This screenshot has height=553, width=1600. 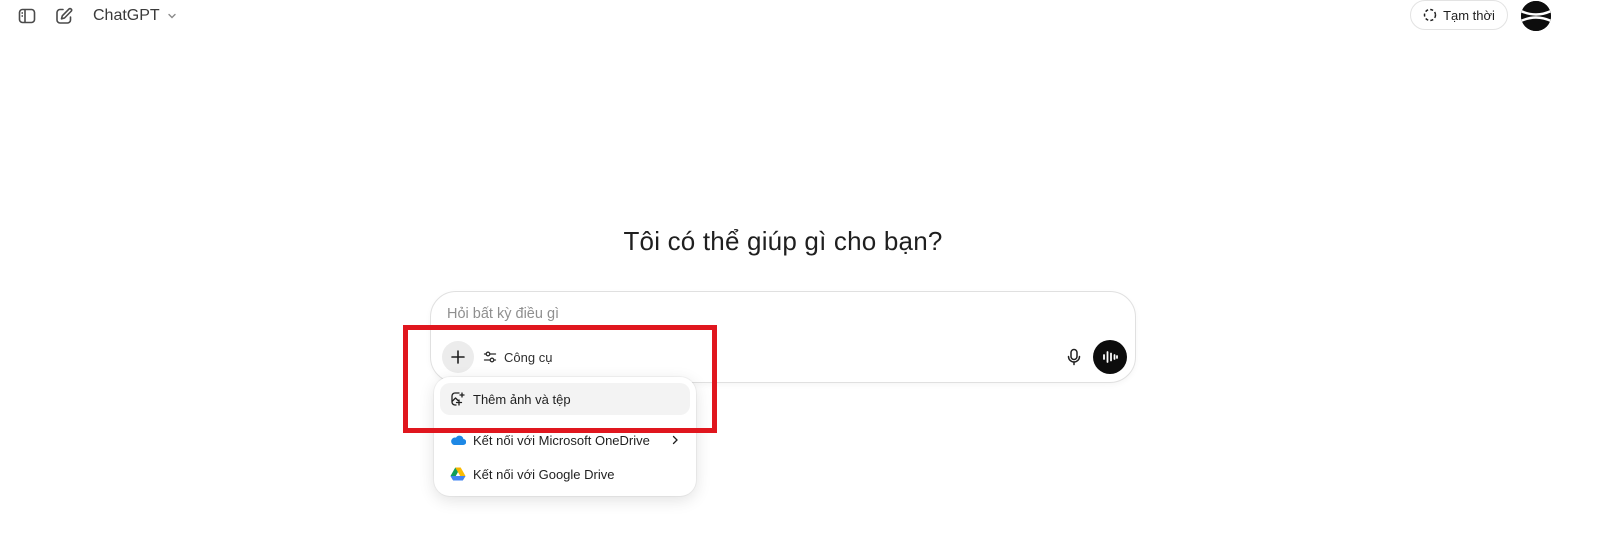 I want to click on topbar-left: ChatGPT, so click(x=96, y=16).